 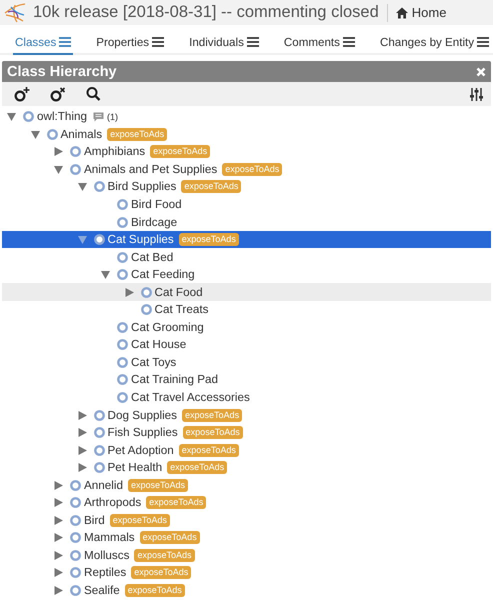 What do you see at coordinates (174, 379) in the screenshot?
I see `class-label: Cat Training Pad` at bounding box center [174, 379].